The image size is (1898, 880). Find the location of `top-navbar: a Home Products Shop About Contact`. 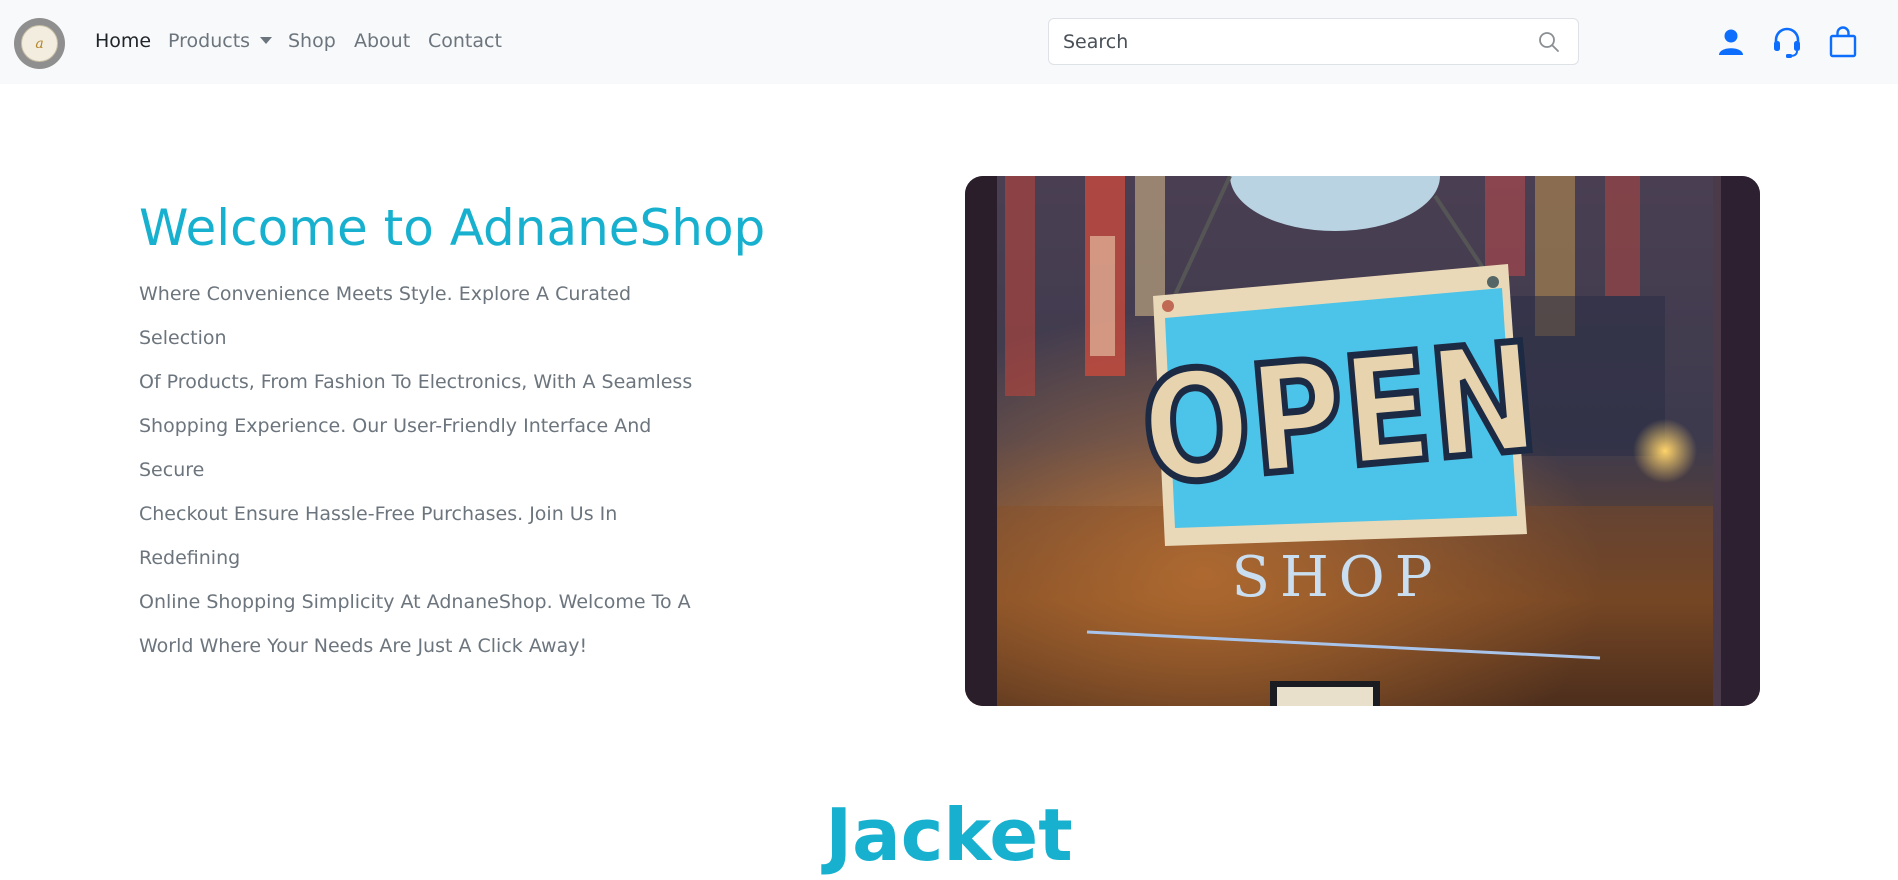

top-navbar: a Home Products Shop About Contact is located at coordinates (949, 42).